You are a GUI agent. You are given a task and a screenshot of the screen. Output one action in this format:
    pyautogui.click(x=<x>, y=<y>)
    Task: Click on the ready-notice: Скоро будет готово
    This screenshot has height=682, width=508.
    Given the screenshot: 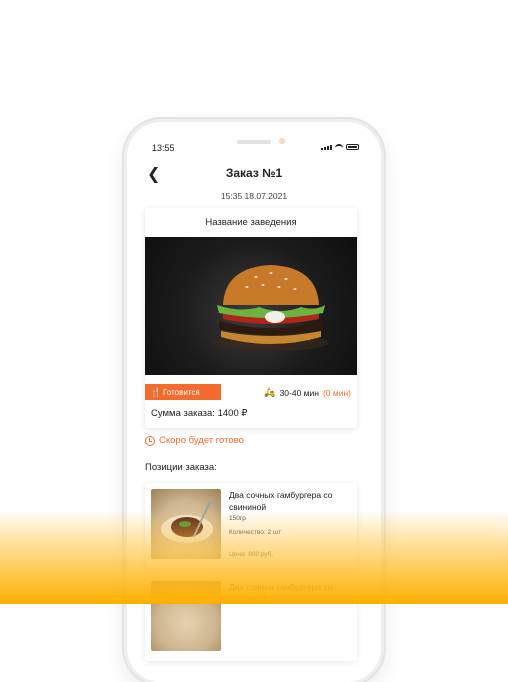 What is the action you would take?
    pyautogui.click(x=194, y=440)
    